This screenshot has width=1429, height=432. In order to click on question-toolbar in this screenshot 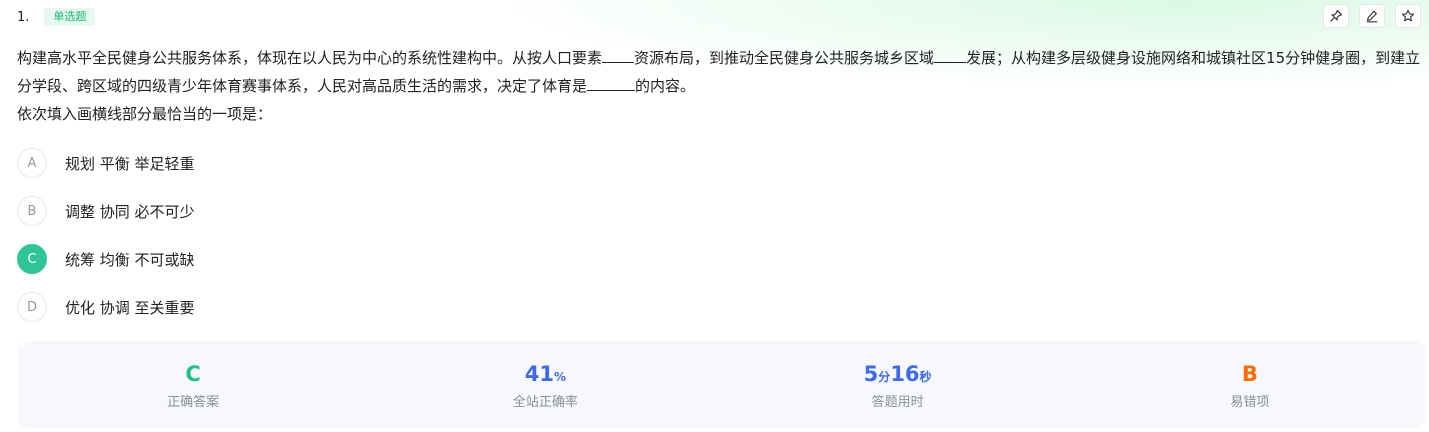, I will do `click(1372, 16)`.